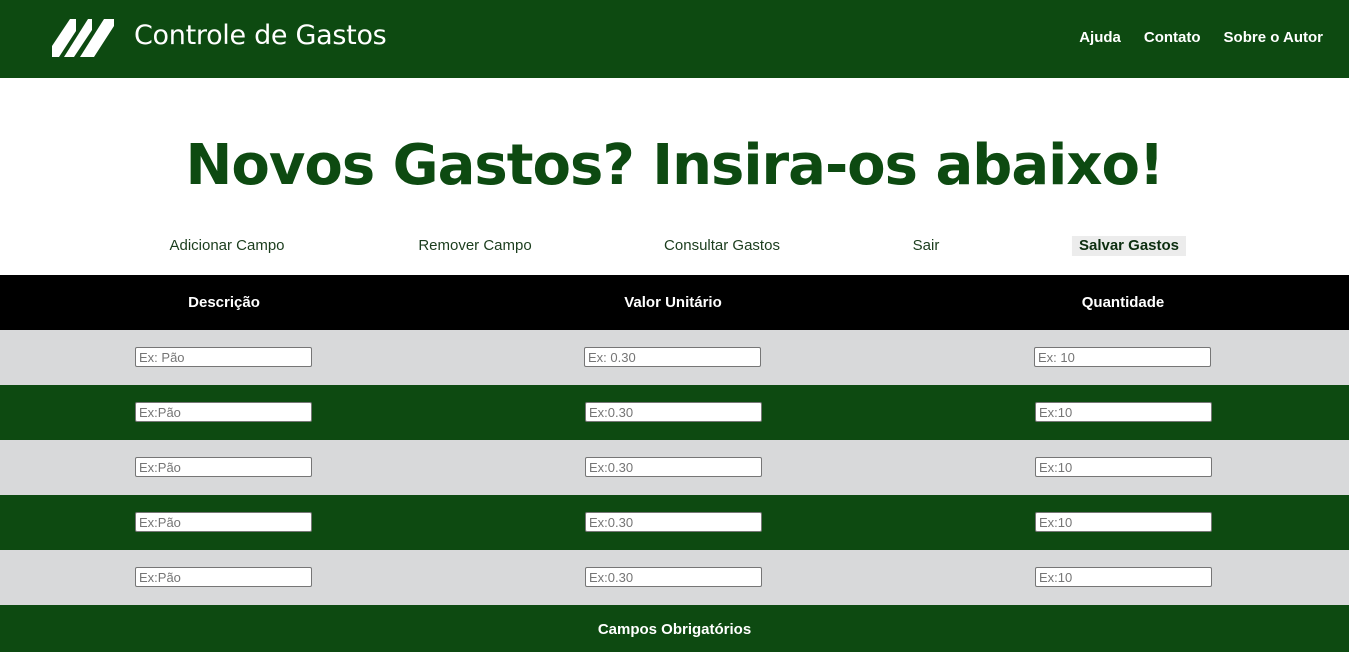 This screenshot has height=652, width=1349. I want to click on column-header-unit-value: Valor Unitário, so click(673, 302).